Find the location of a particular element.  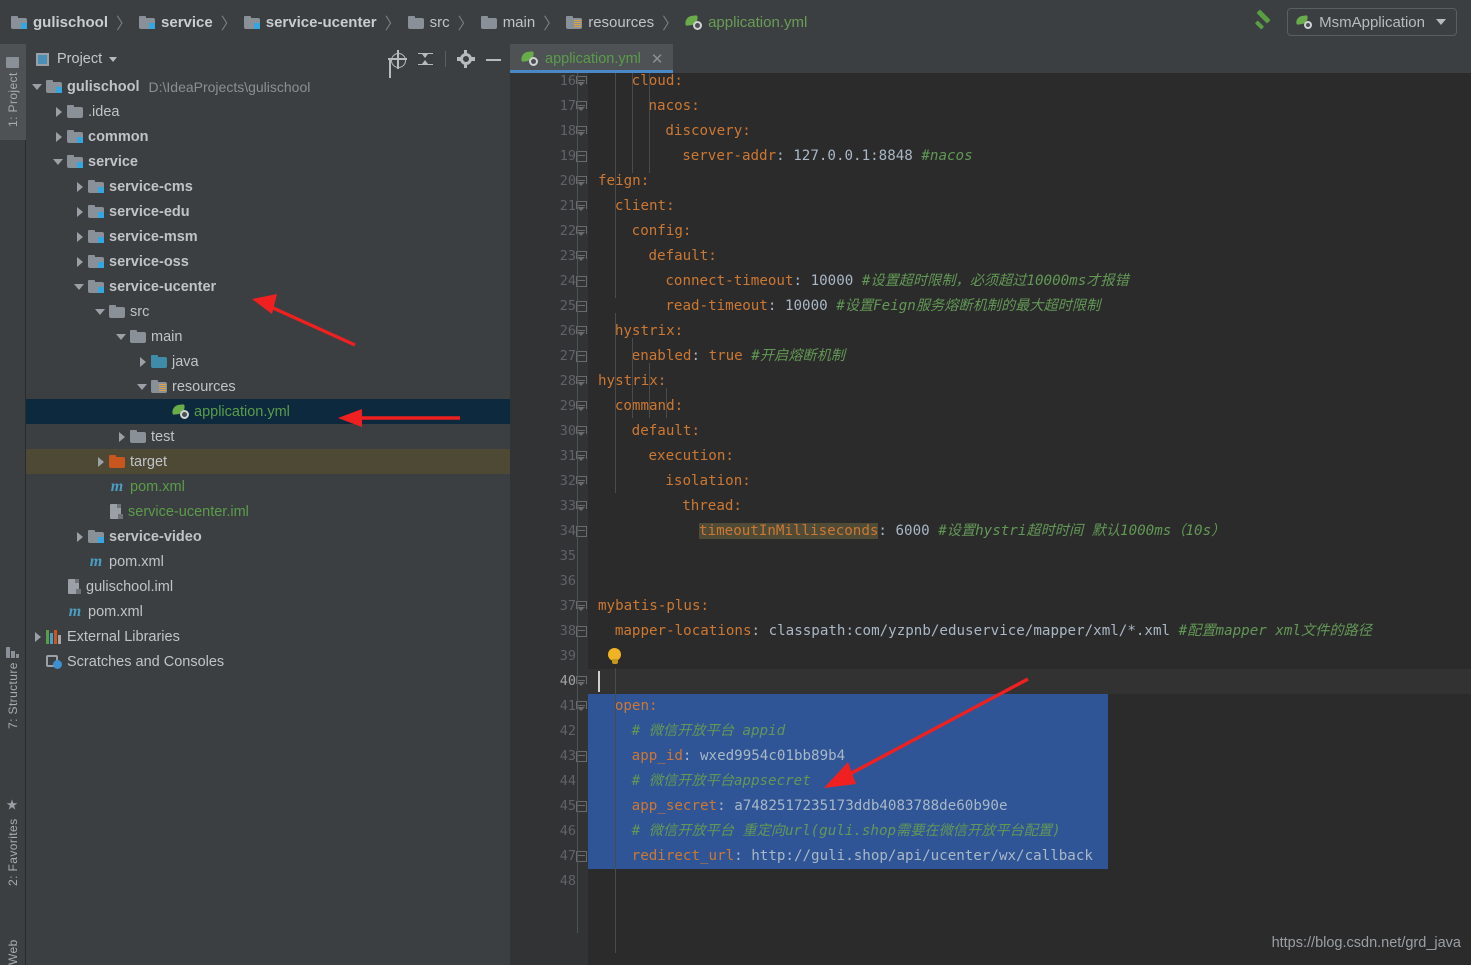

locate-icon is located at coordinates (397, 59).